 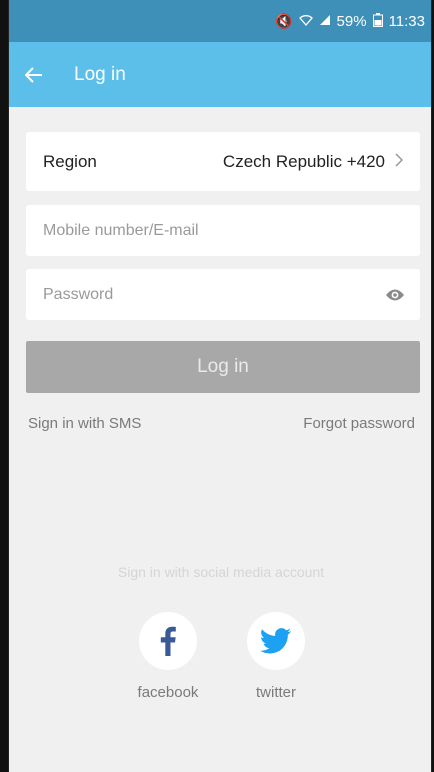 What do you see at coordinates (223, 367) in the screenshot?
I see `login-button: Log in` at bounding box center [223, 367].